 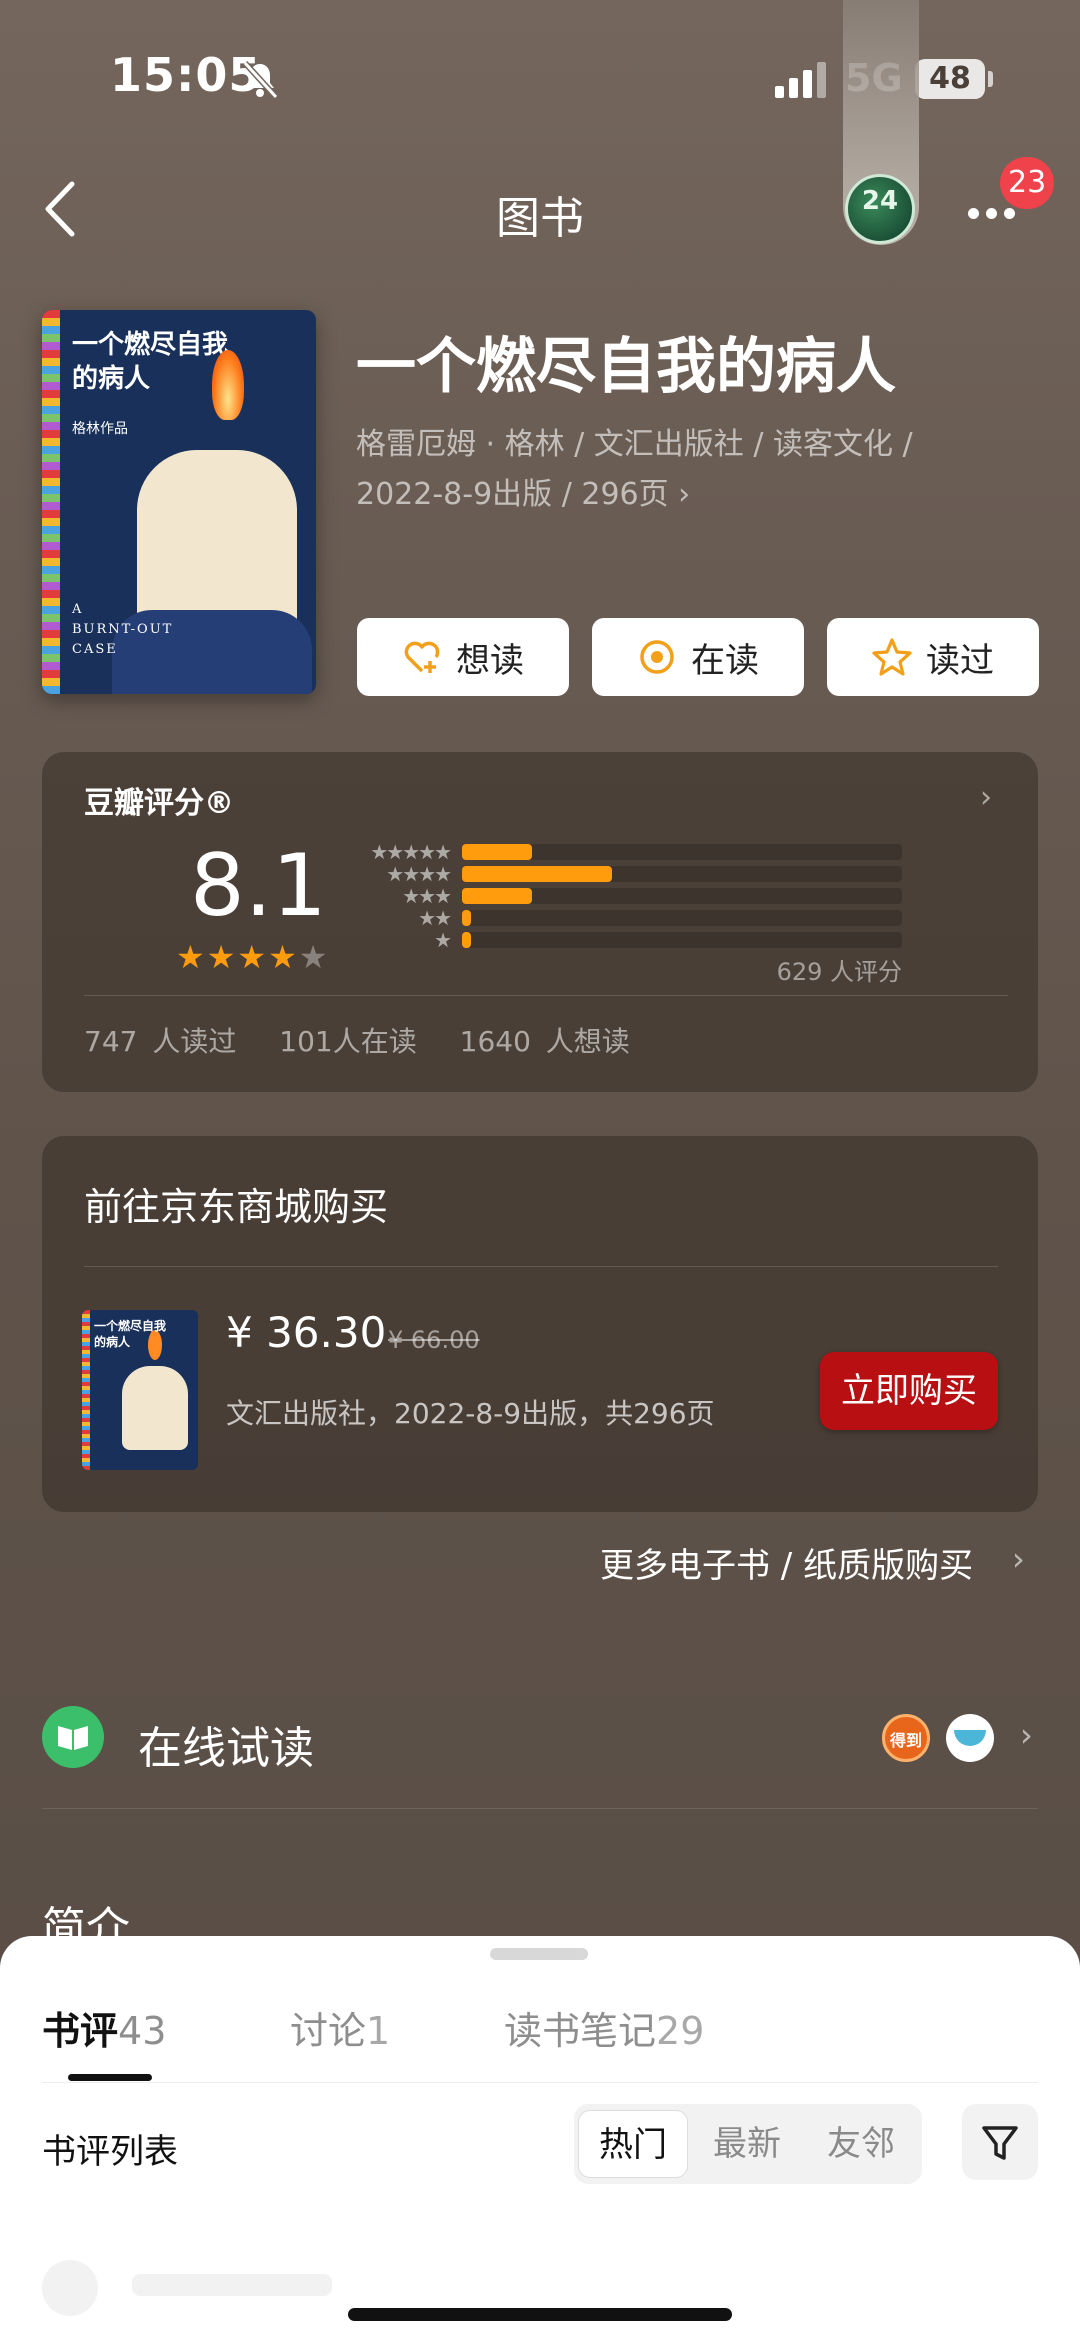 I want to click on more-icon, so click(x=995, y=213).